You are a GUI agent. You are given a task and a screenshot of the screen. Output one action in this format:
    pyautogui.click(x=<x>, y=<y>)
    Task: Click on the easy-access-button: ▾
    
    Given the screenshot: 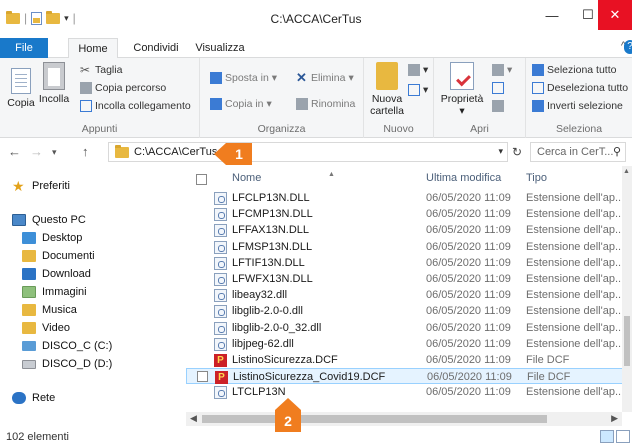 What is the action you would take?
    pyautogui.click(x=418, y=90)
    